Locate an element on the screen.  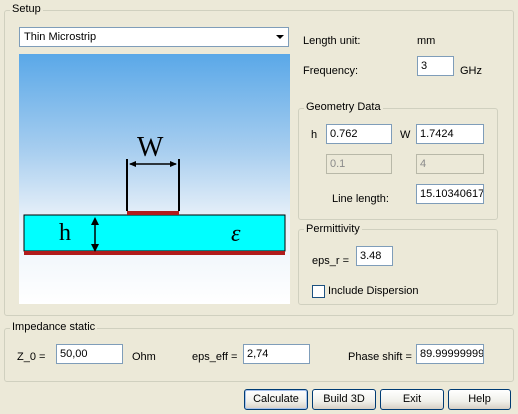
microstrip-cross-section is located at coordinates (154, 207).